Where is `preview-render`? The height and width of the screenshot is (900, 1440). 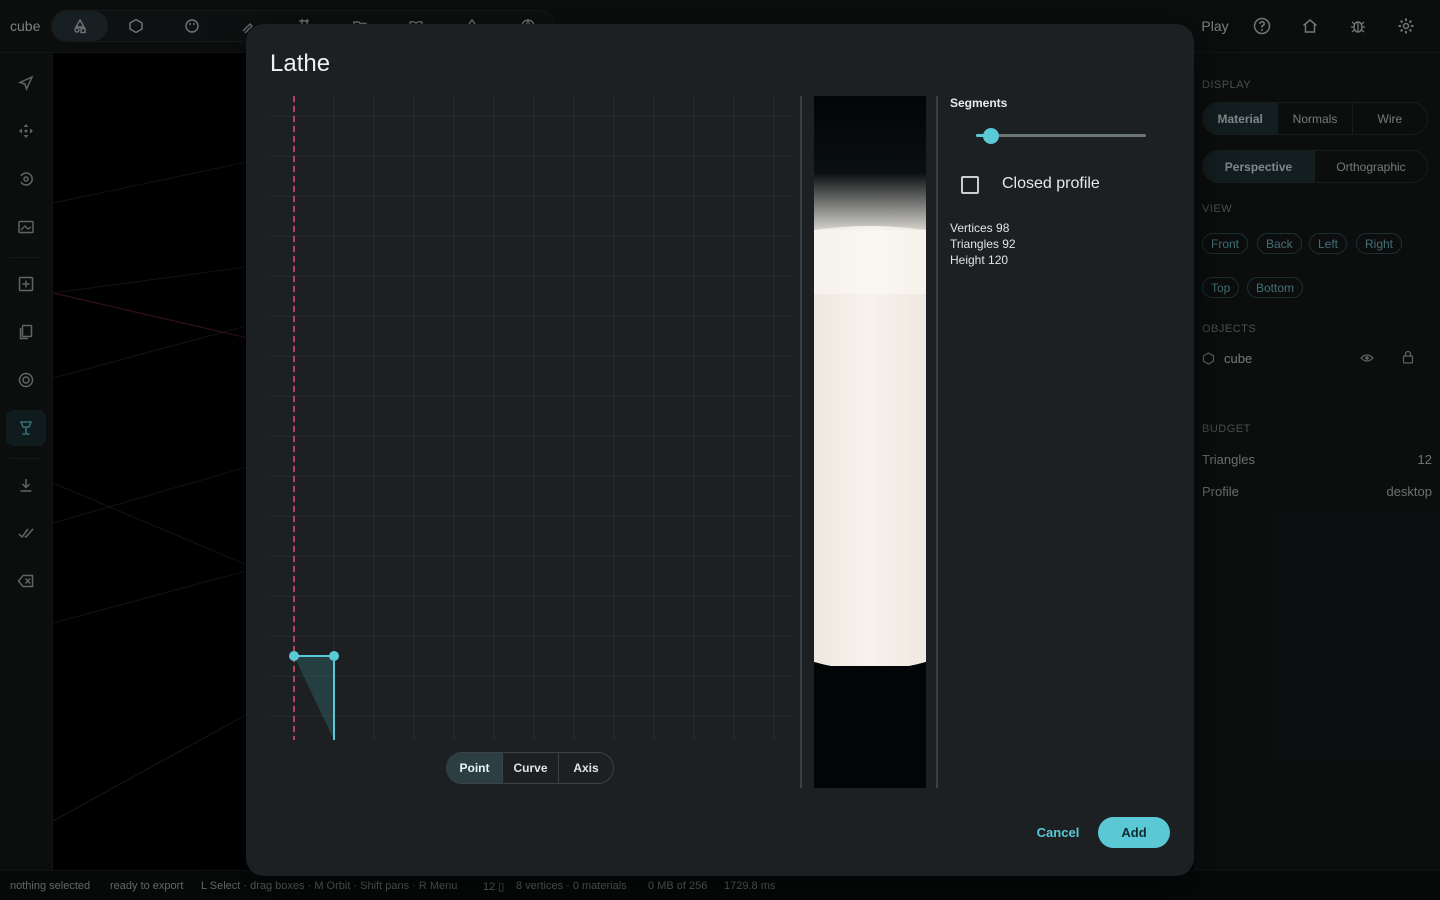
preview-render is located at coordinates (870, 442).